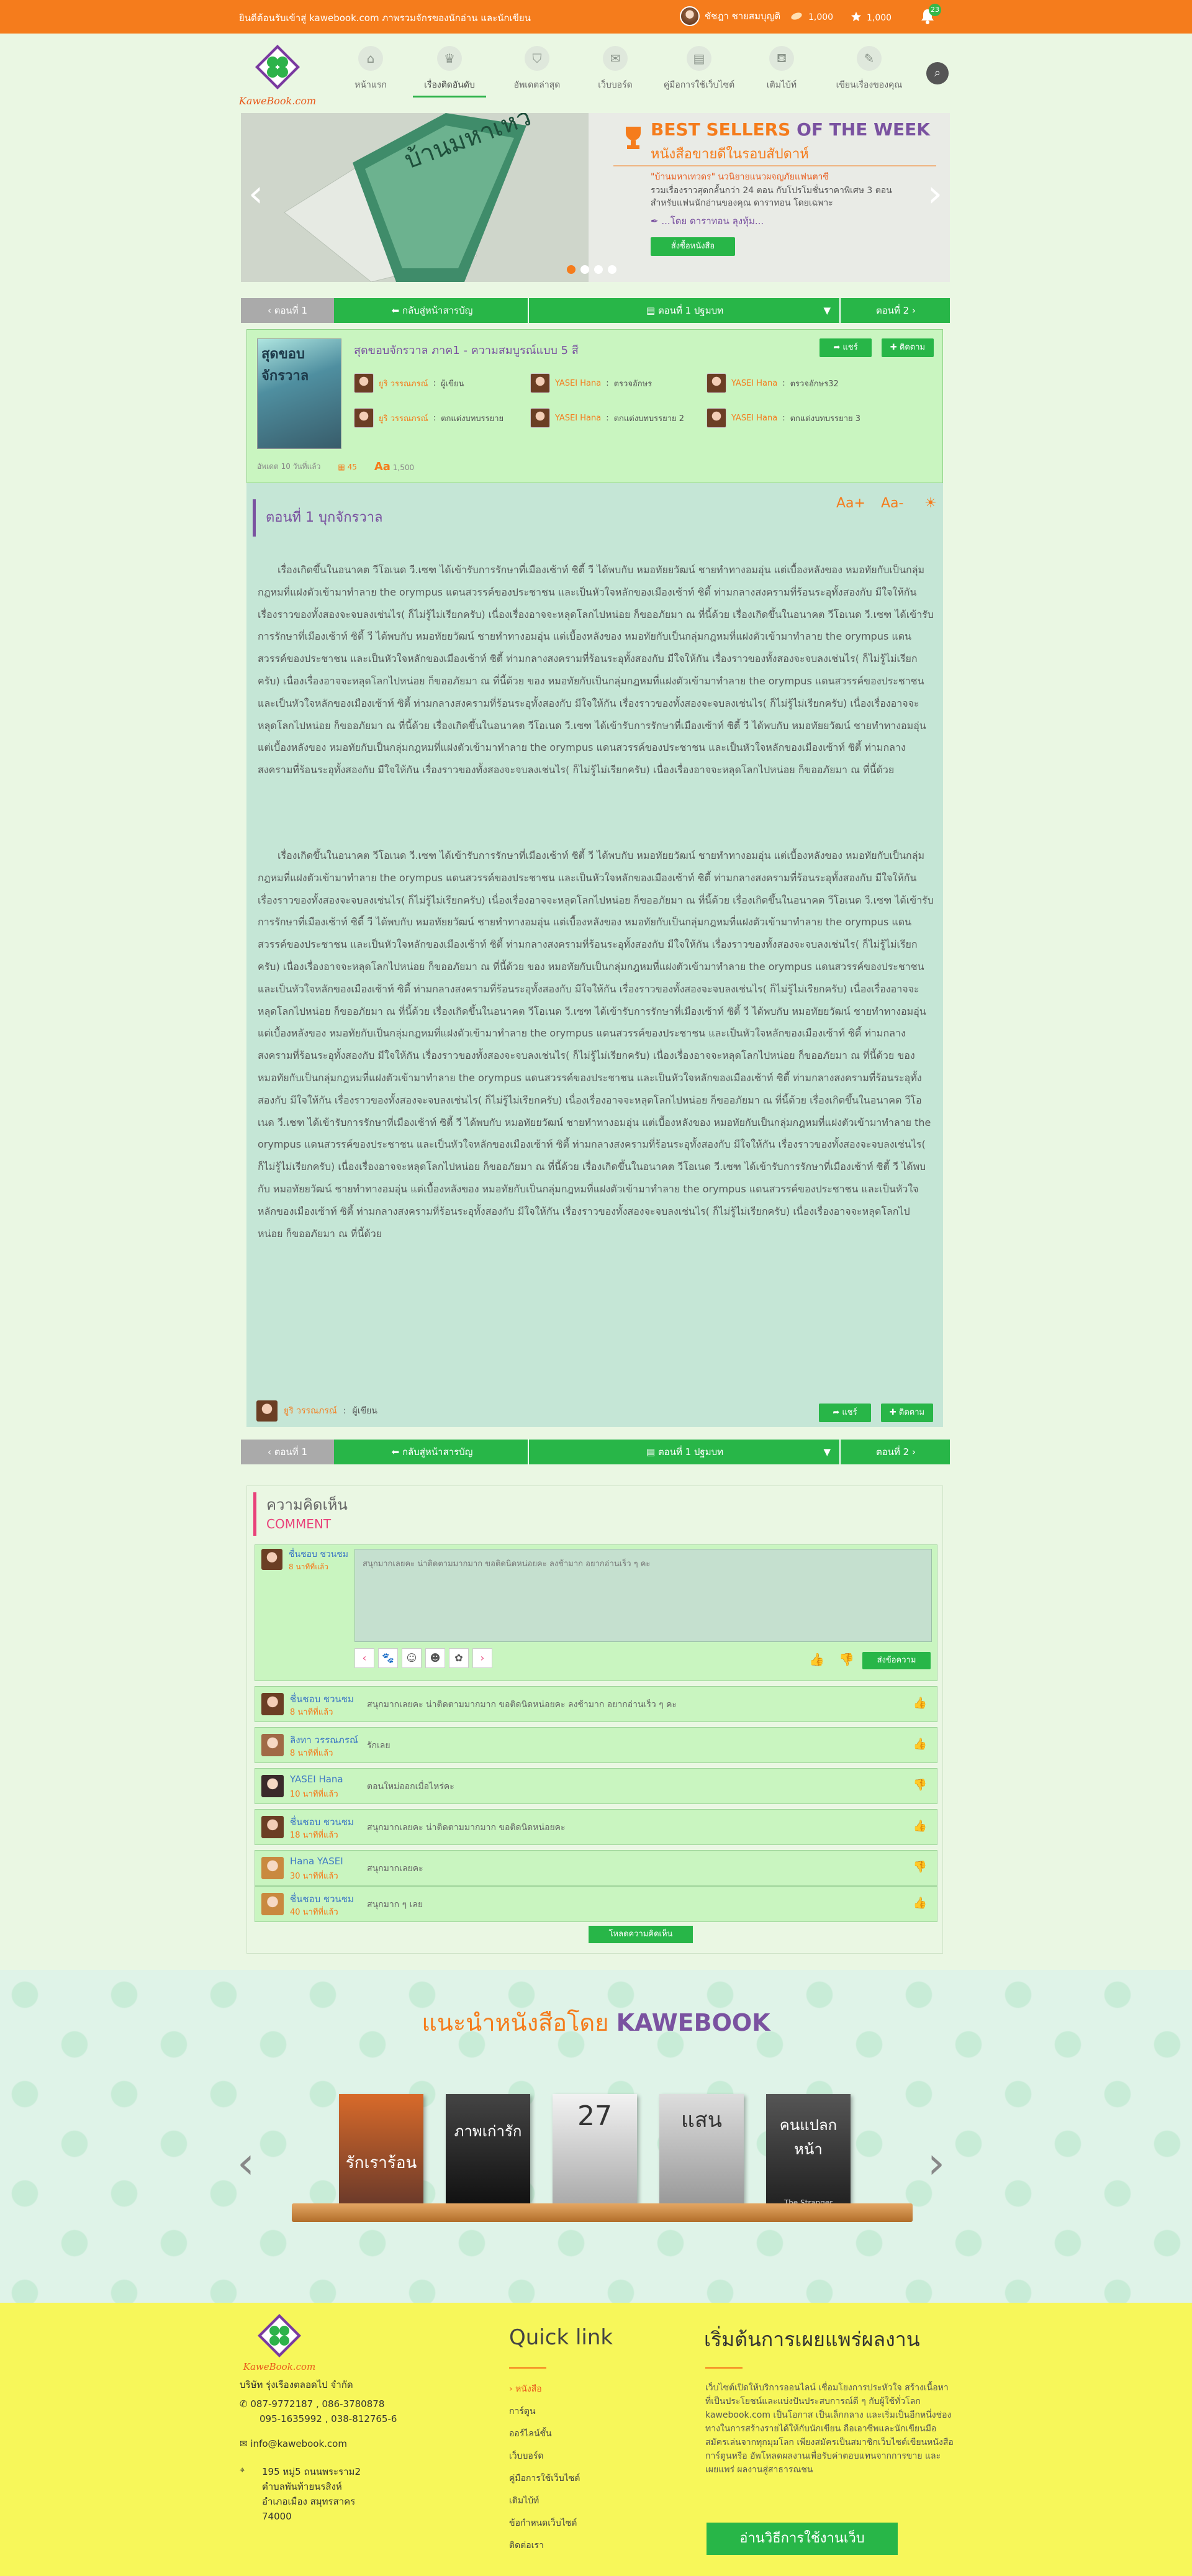 This screenshot has height=2576, width=1192. I want to click on user-menu: ชัชฎา ชายสมบุญติ, so click(730, 16).